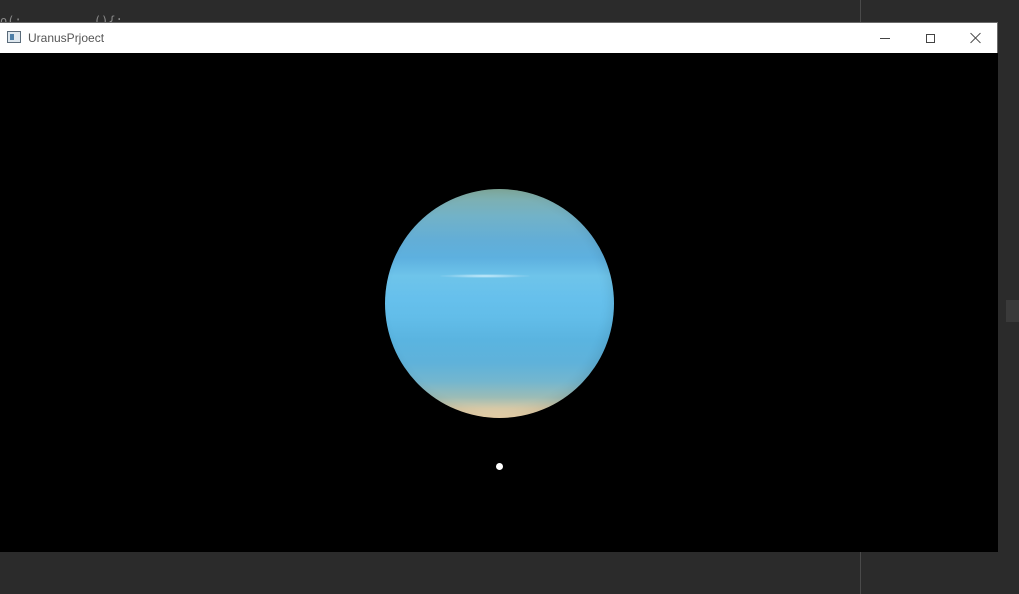  Describe the element at coordinates (14, 37) in the screenshot. I see `app-window-icon` at that location.